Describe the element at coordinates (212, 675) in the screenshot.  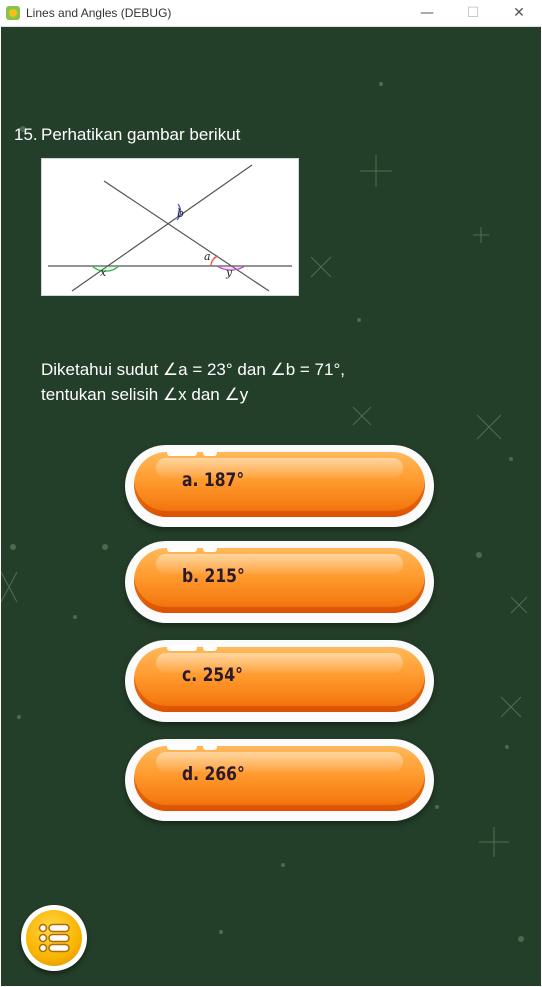
I see `option-c-label: c. 254°` at that location.